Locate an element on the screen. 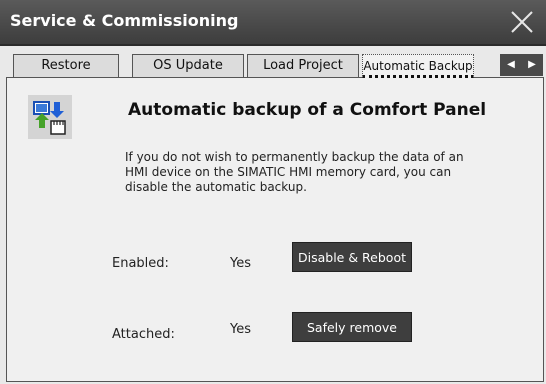 This screenshot has height=384, width=546. close-icon is located at coordinates (522, 22).